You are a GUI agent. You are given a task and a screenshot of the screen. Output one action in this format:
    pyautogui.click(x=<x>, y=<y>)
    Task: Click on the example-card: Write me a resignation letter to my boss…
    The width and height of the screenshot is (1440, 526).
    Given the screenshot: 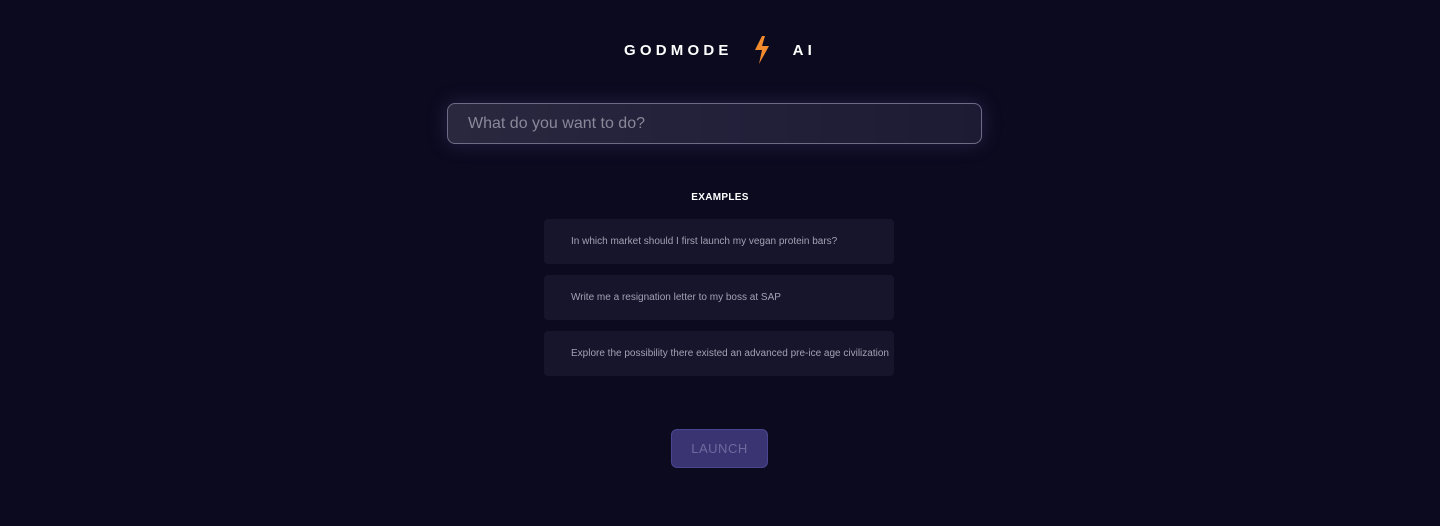 What is the action you would take?
    pyautogui.click(x=719, y=297)
    